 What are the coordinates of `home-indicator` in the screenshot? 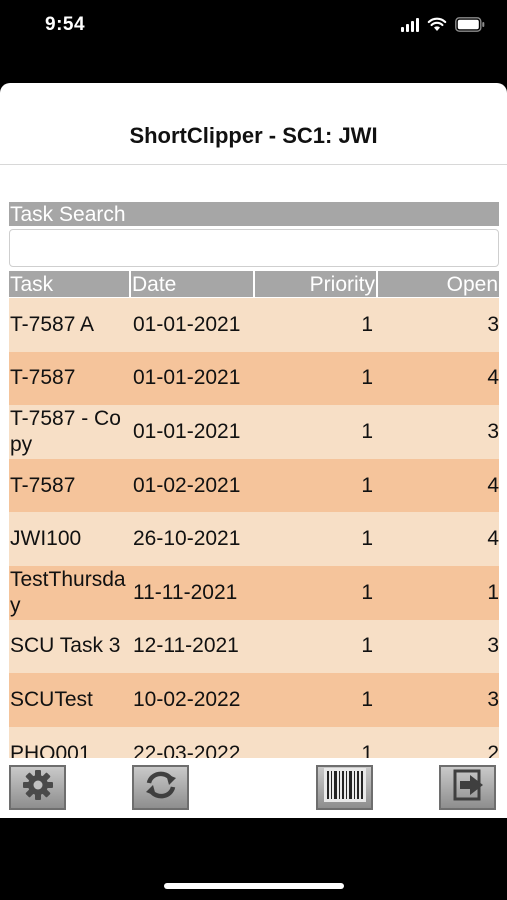 It's located at (254, 886).